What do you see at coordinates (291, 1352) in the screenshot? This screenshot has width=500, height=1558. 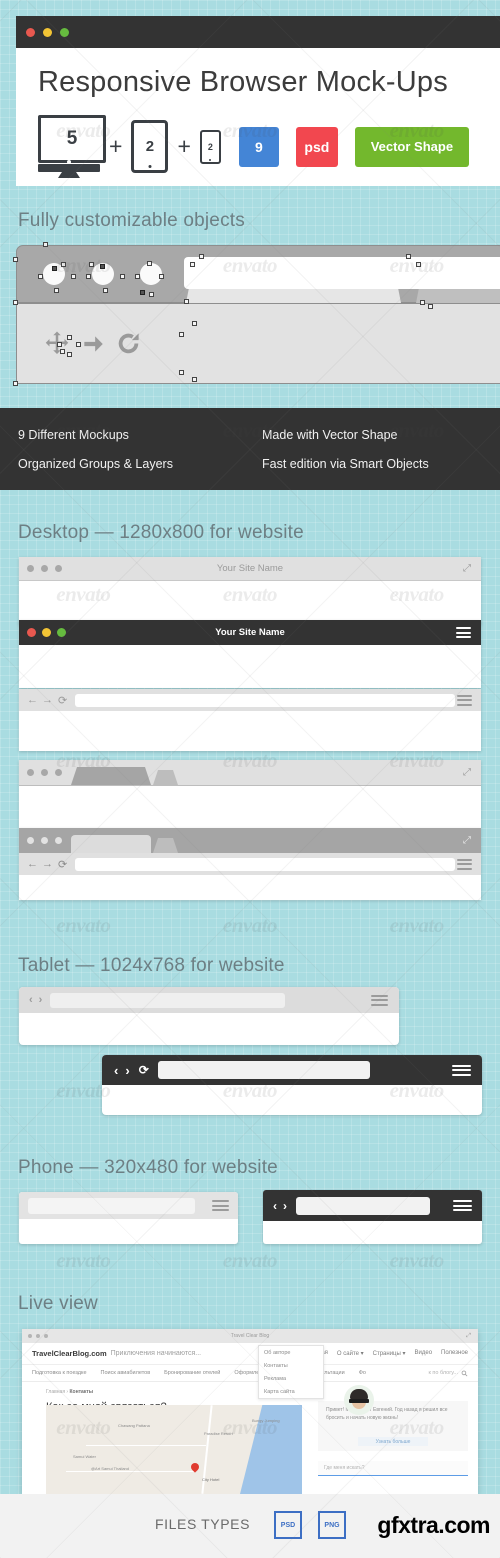 I see `dropdown-item: Об авторе` at bounding box center [291, 1352].